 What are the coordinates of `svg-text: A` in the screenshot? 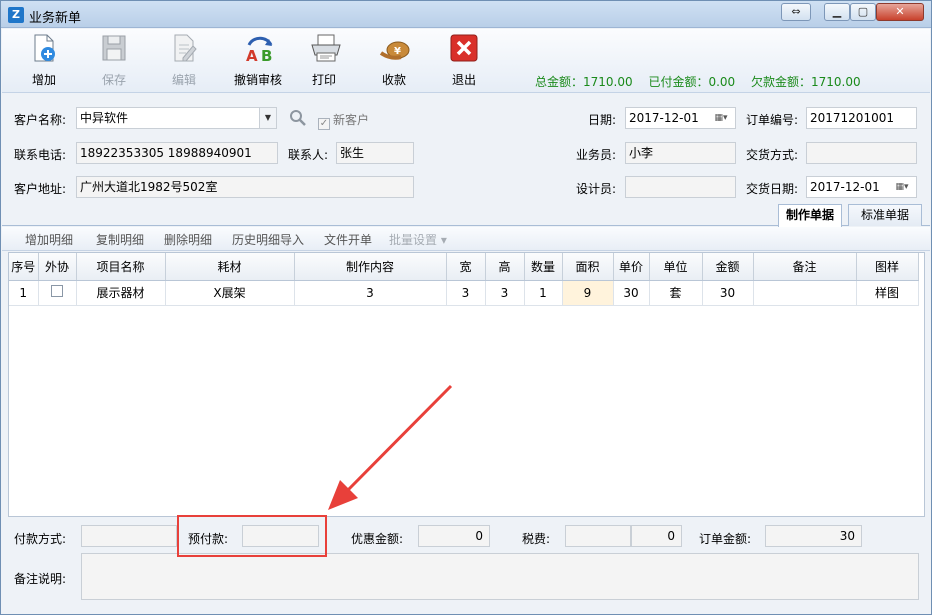 It's located at (252, 55).